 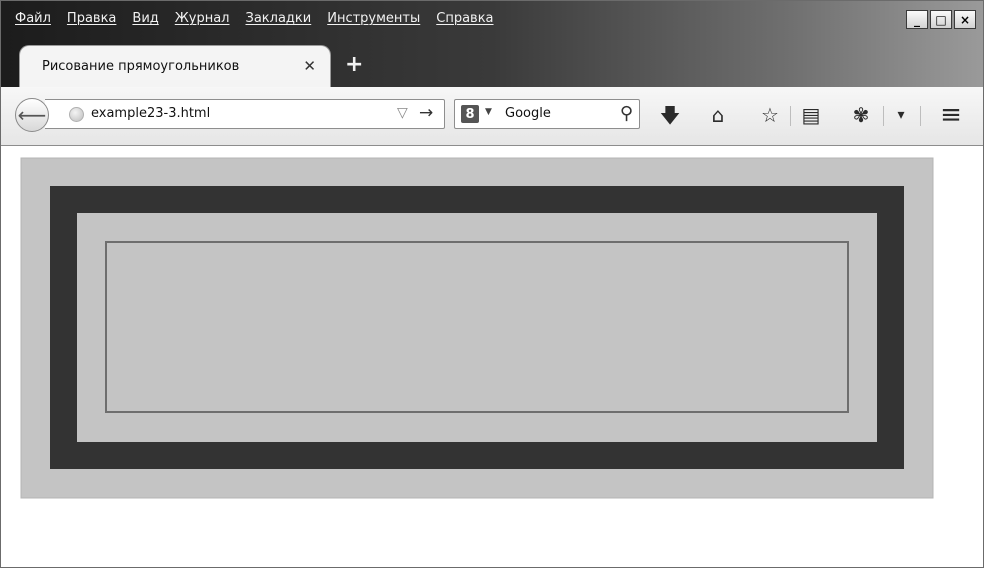 What do you see at coordinates (951, 115) in the screenshot?
I see `hamburger-menu-icon: ≡` at bounding box center [951, 115].